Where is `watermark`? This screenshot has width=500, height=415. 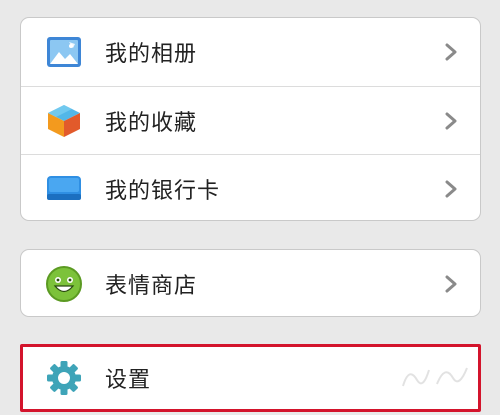
watermark is located at coordinates (435, 377).